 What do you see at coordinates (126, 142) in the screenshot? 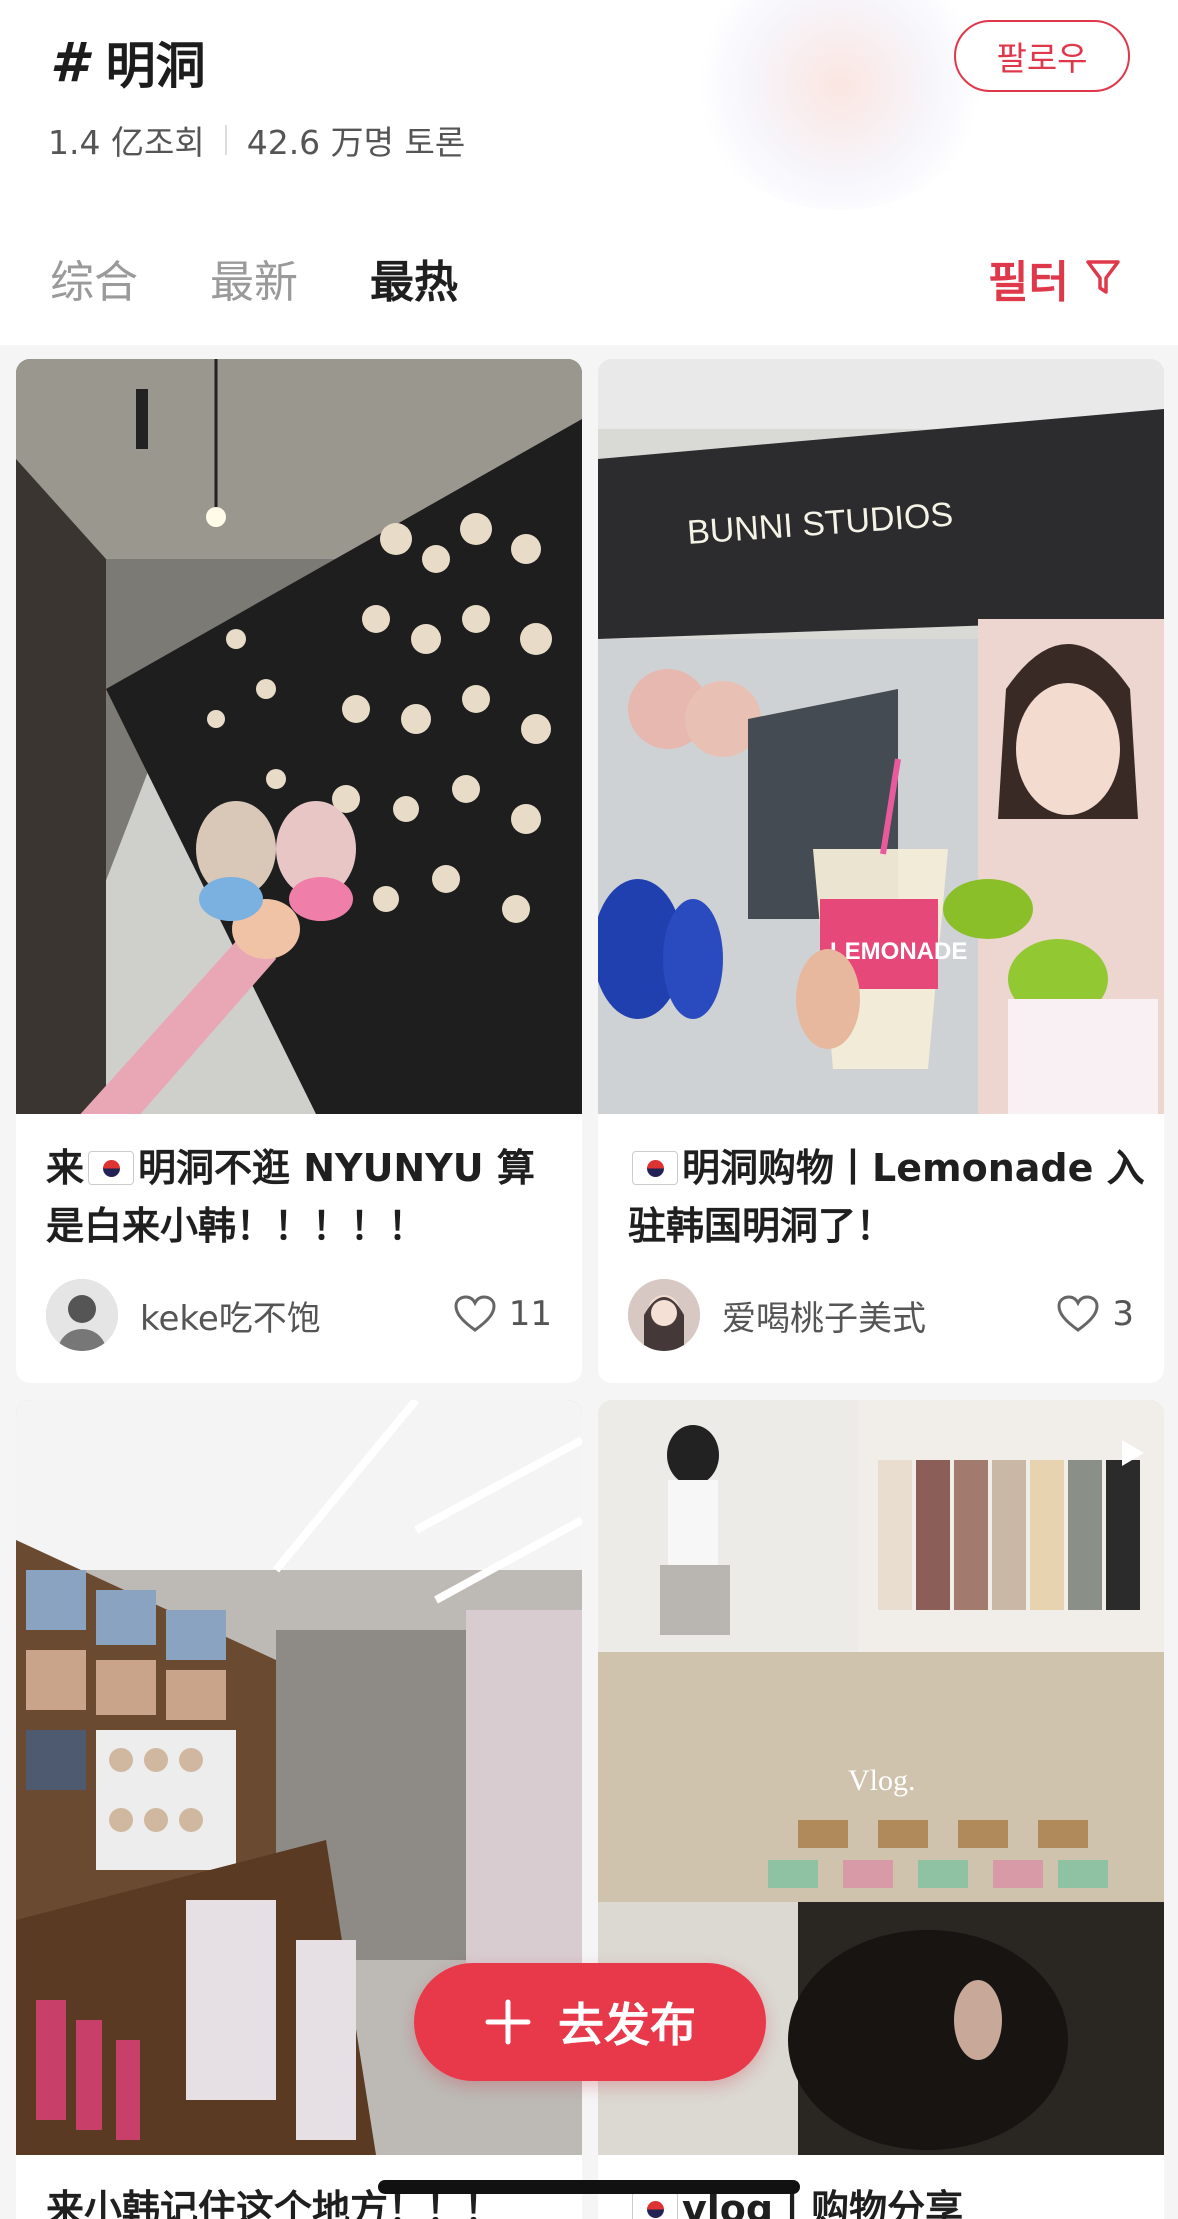
I see `views-count: 1.4 亿조회` at bounding box center [126, 142].